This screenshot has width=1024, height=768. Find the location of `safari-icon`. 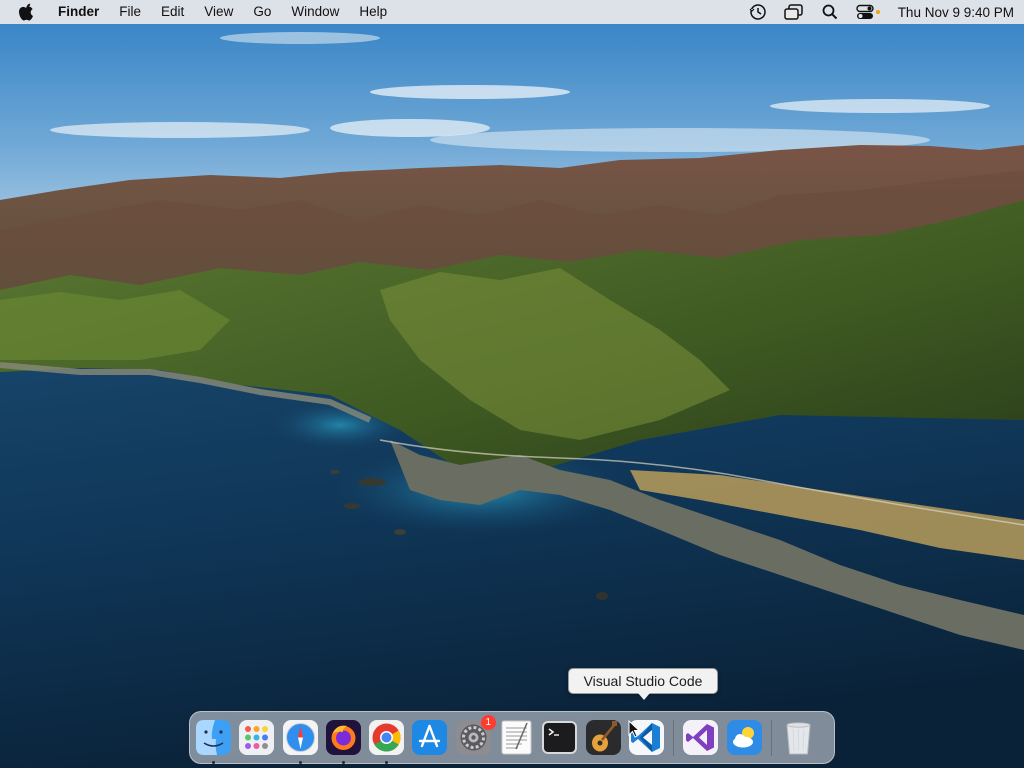

safari-icon is located at coordinates (300, 737).